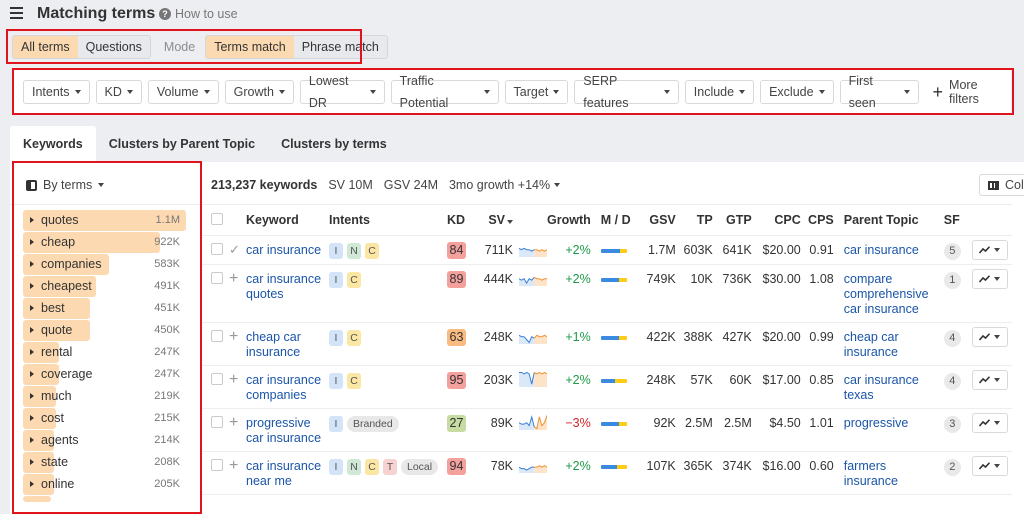 Image resolution: width=1024 pixels, height=514 pixels. What do you see at coordinates (286, 345) in the screenshot?
I see `keyword-link: cheap car insurance` at bounding box center [286, 345].